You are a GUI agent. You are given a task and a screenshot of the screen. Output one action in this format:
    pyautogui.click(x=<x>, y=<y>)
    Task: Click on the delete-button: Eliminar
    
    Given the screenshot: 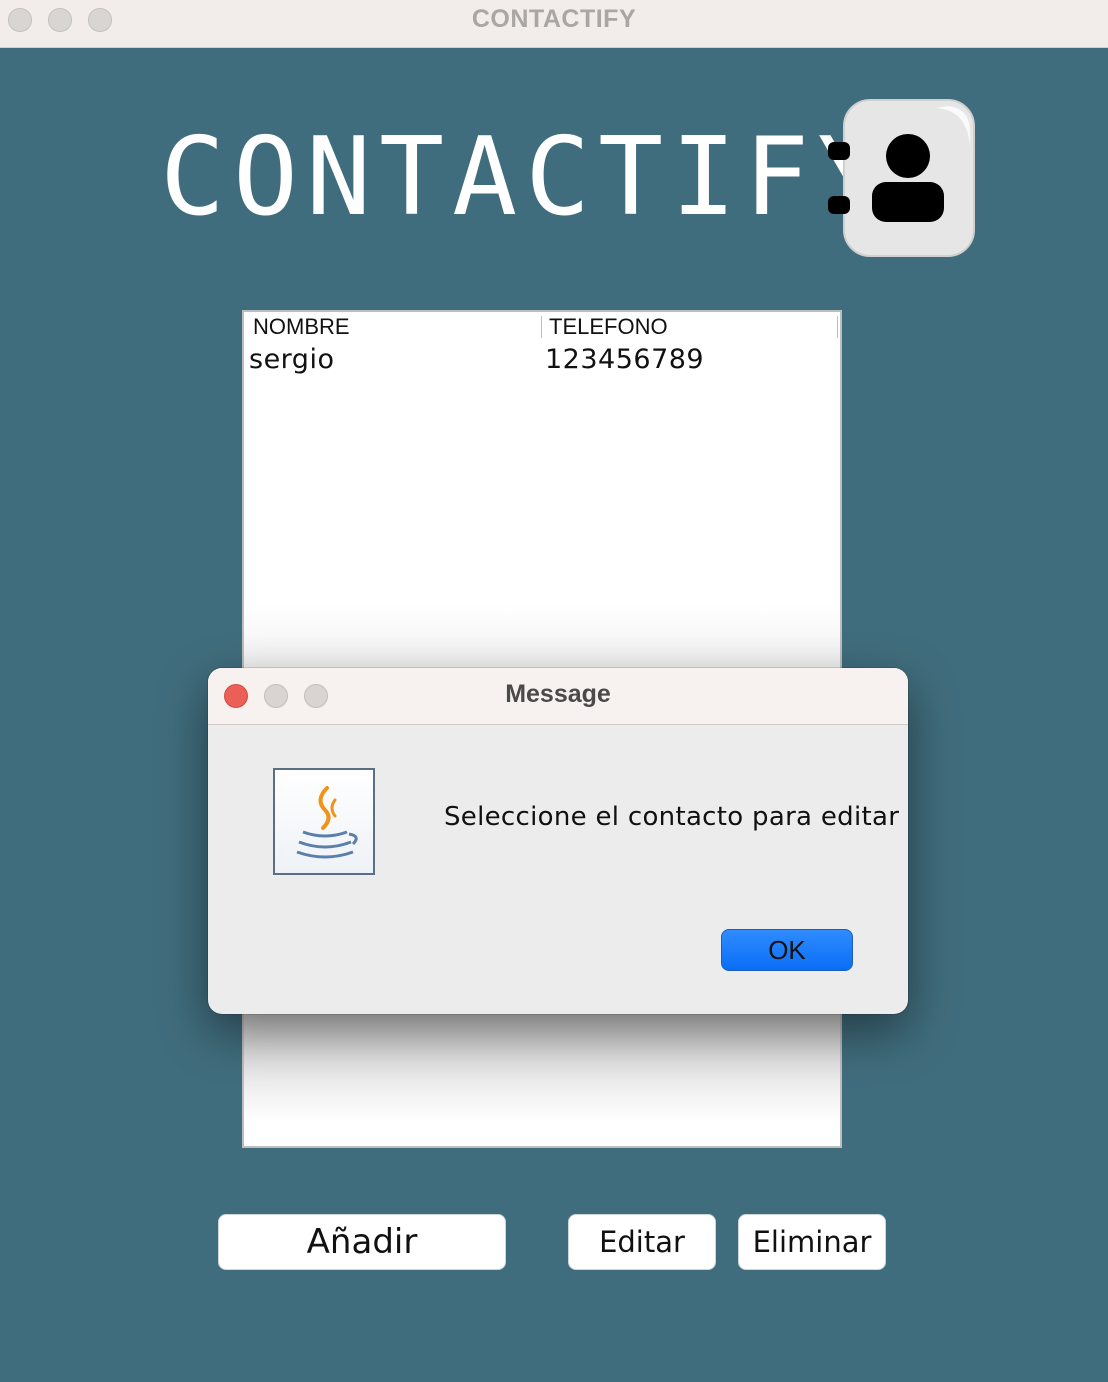 What is the action you would take?
    pyautogui.click(x=812, y=1242)
    